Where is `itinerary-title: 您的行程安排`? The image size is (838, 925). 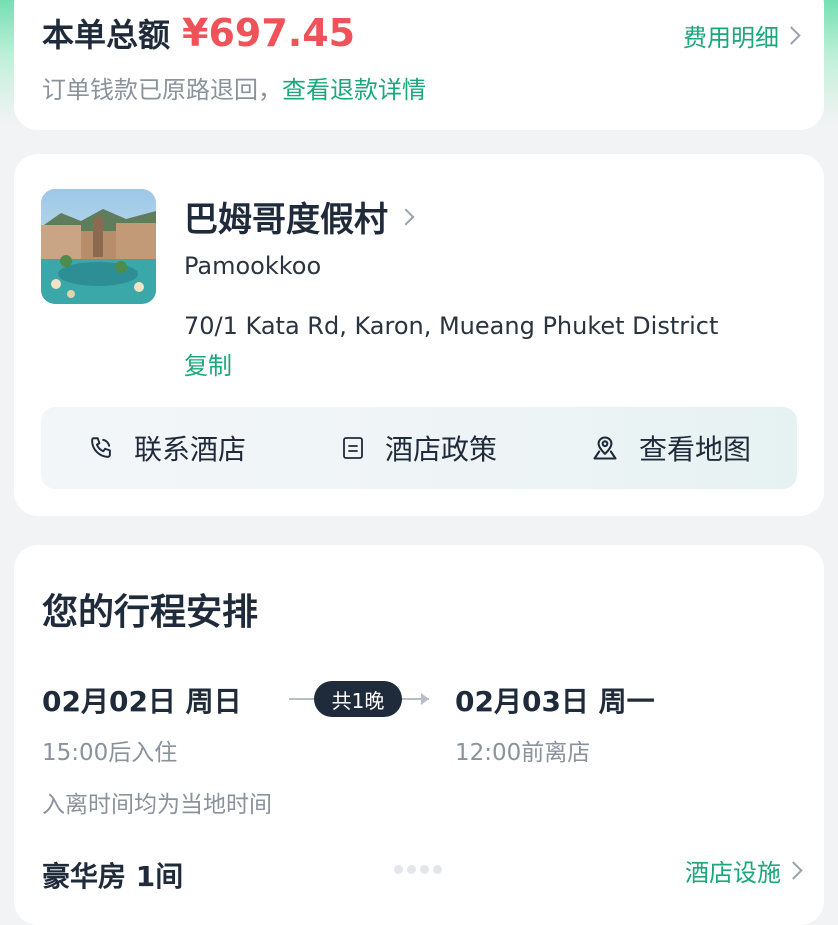
itinerary-title: 您的行程安排 is located at coordinates (150, 612).